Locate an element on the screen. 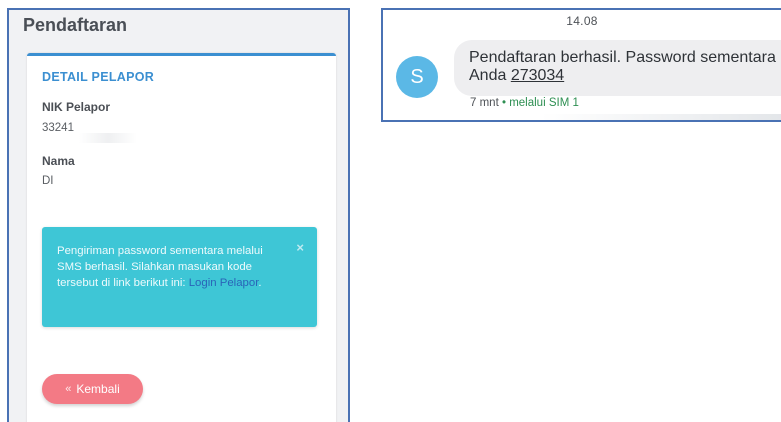 The width and height of the screenshot is (781, 422). back-button-label: Kembali is located at coordinates (98, 389).